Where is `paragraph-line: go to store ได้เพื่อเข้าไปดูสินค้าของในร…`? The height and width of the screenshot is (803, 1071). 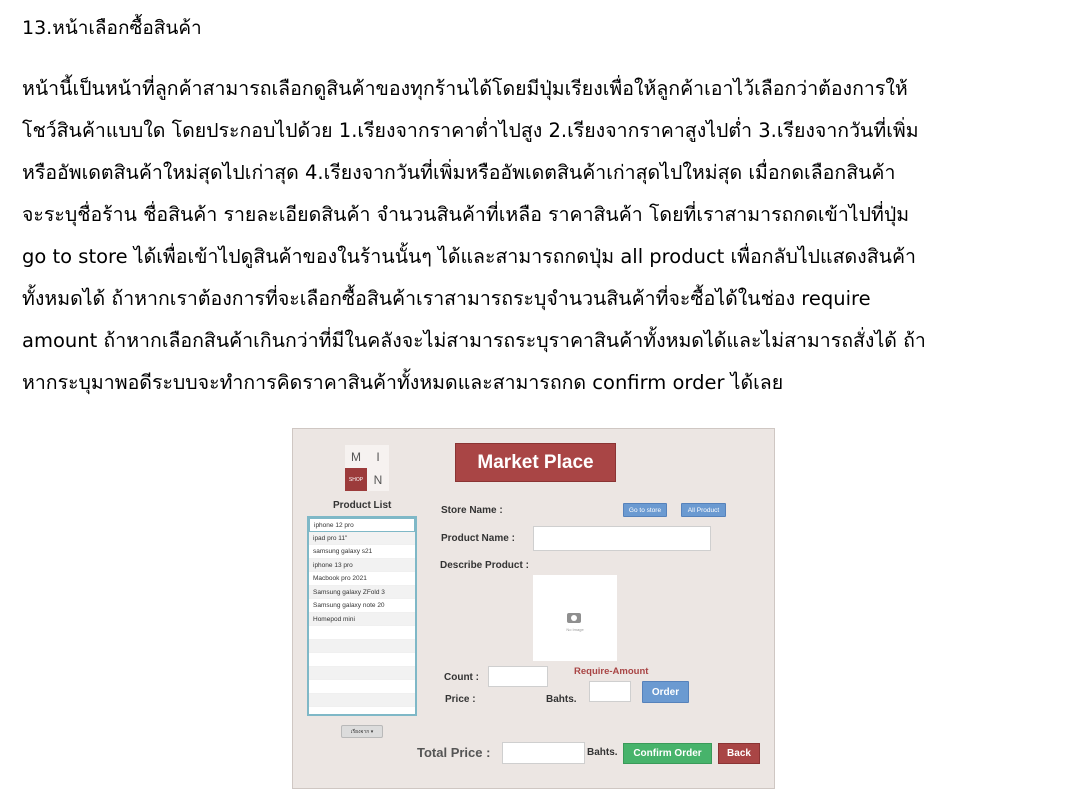
paragraph-line: go to store ได้เพื่อเข้าไปดูสินค้าของในร… is located at coordinates (469, 256).